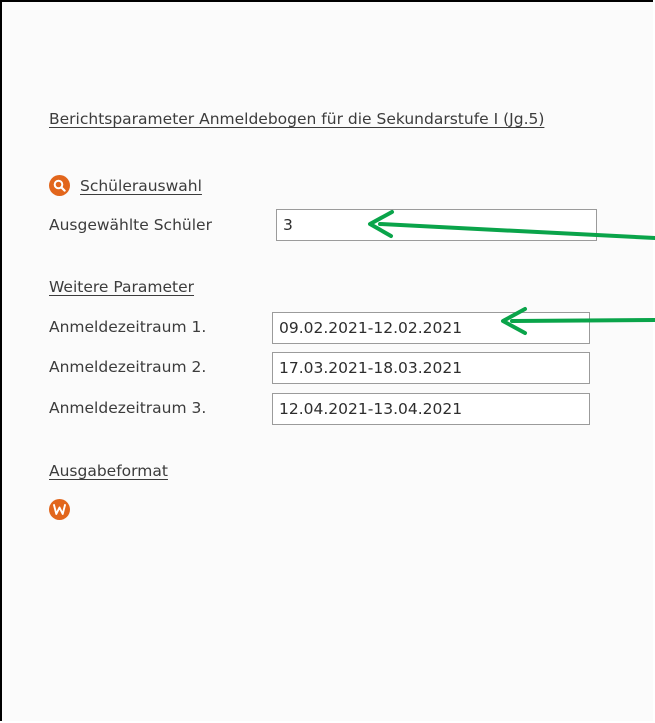 The width and height of the screenshot is (655, 723). What do you see at coordinates (431, 328) in the screenshot?
I see `period-1-input: 09.02.2021-12.02.2021` at bounding box center [431, 328].